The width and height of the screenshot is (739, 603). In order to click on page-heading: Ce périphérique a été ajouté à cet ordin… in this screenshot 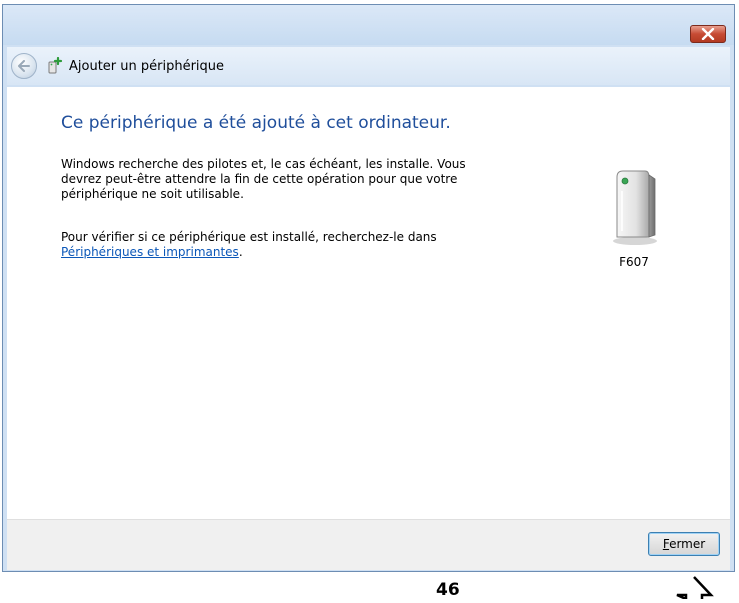, I will do `click(256, 123)`.